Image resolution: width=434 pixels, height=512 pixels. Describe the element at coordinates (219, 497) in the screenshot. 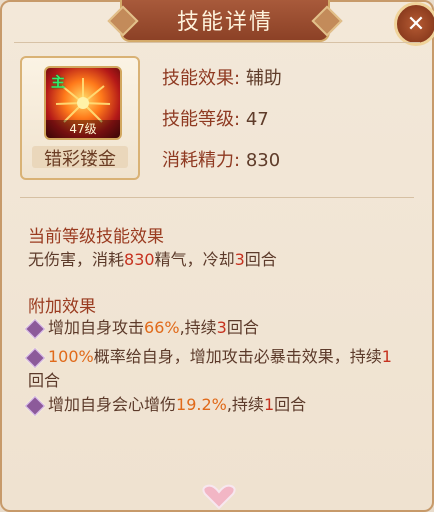

I see `heart-ornament-icon` at that location.